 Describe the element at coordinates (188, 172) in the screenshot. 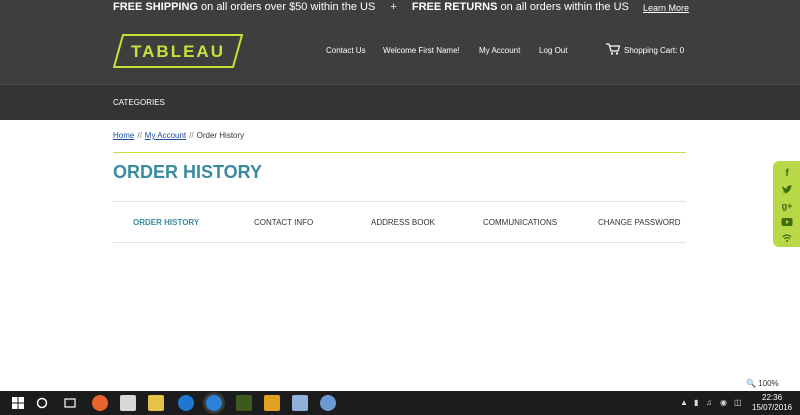

I see `page-title: ORDER HISTORY` at that location.